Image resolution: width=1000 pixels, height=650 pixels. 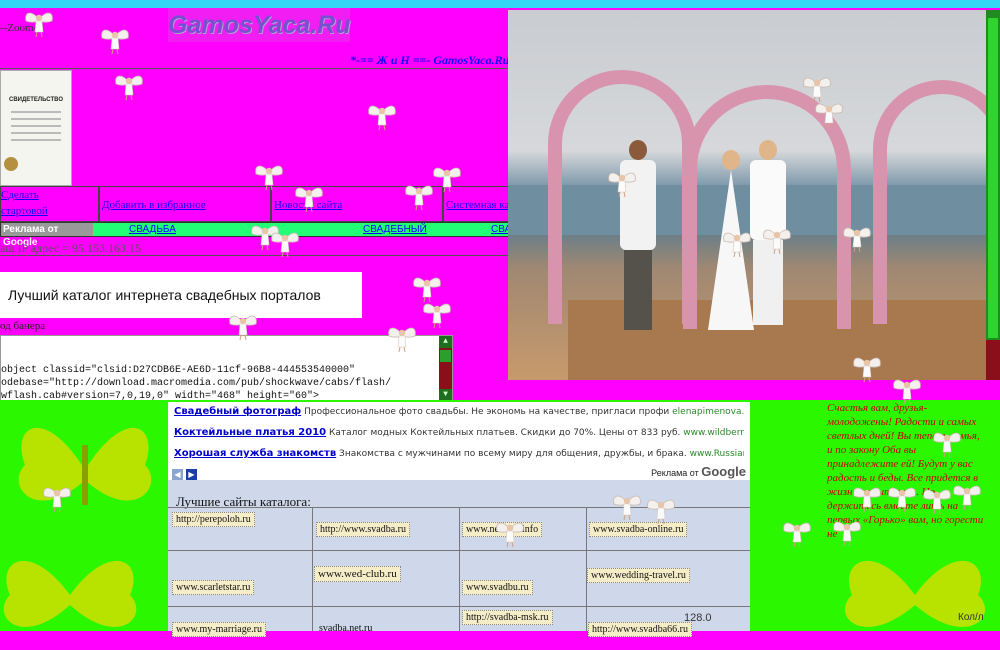 What do you see at coordinates (23, 326) in the screenshot?
I see `banner-code-label: од банера` at bounding box center [23, 326].